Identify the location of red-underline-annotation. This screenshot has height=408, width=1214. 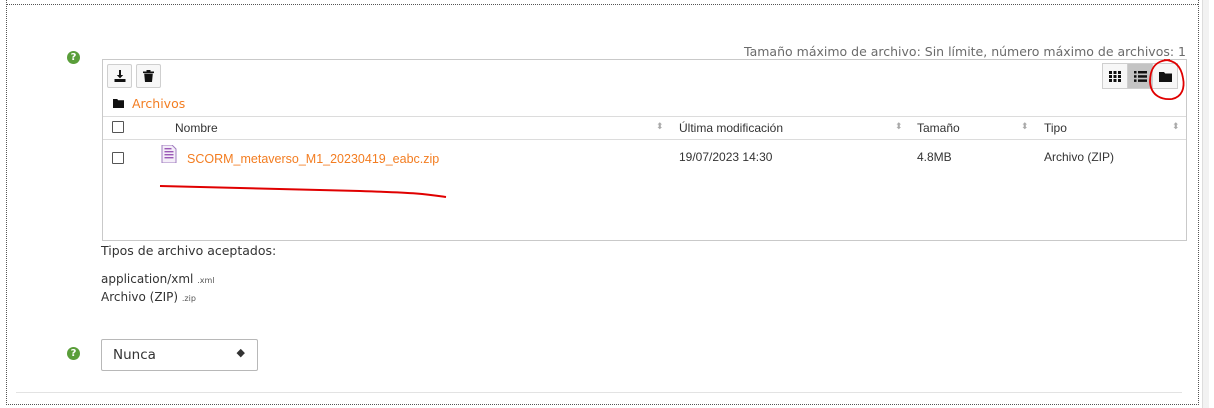
(303, 191).